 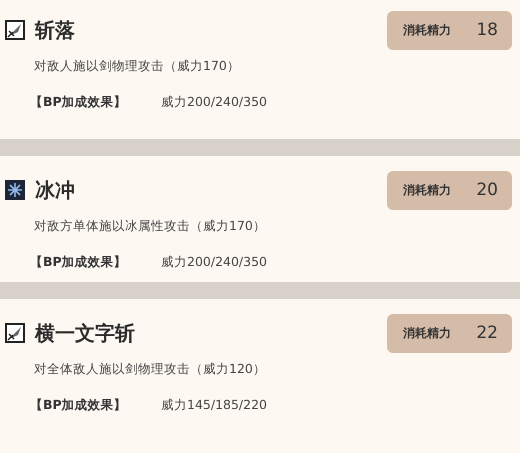 I want to click on cost-value: 22, so click(x=487, y=333).